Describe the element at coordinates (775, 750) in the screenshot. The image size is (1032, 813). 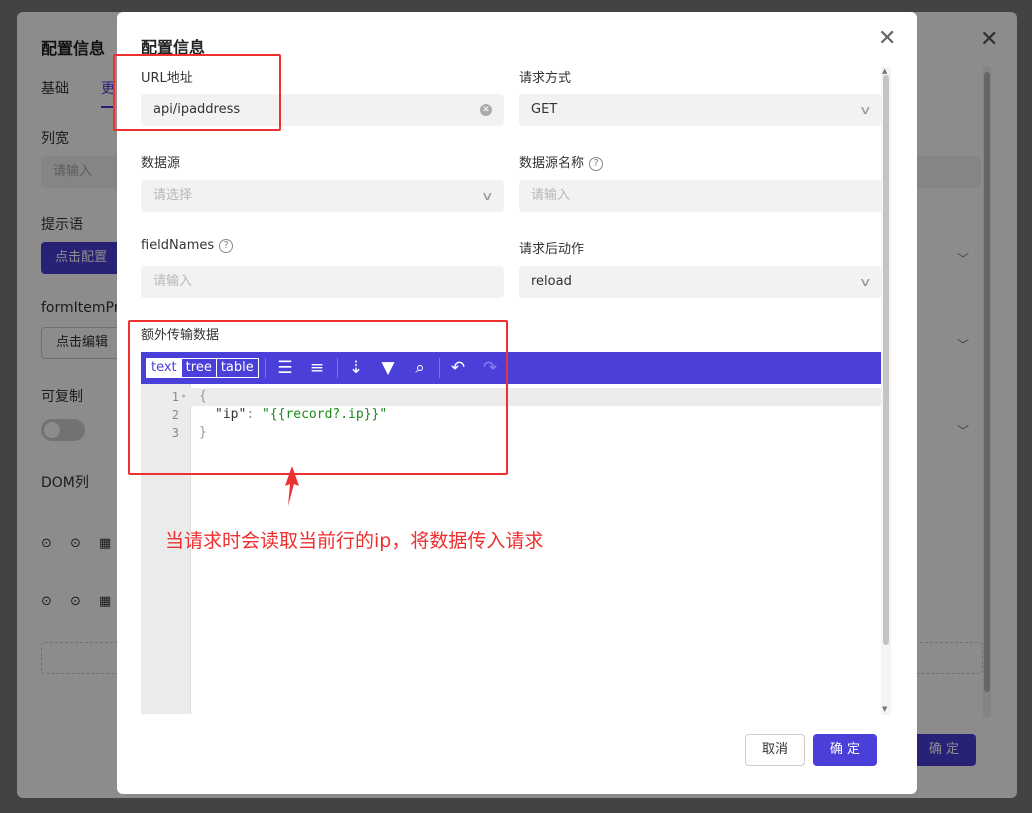
I see `cancel-button: 取消` at that location.